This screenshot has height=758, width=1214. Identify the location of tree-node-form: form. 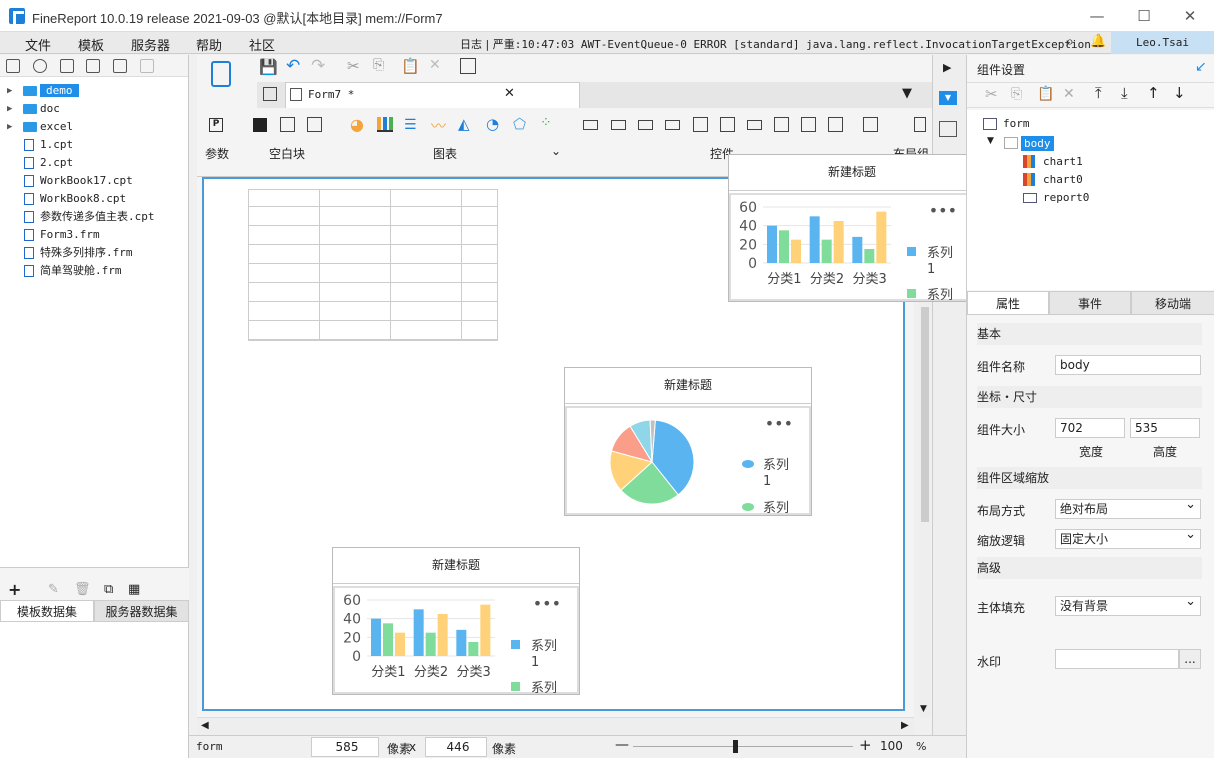
(1016, 123).